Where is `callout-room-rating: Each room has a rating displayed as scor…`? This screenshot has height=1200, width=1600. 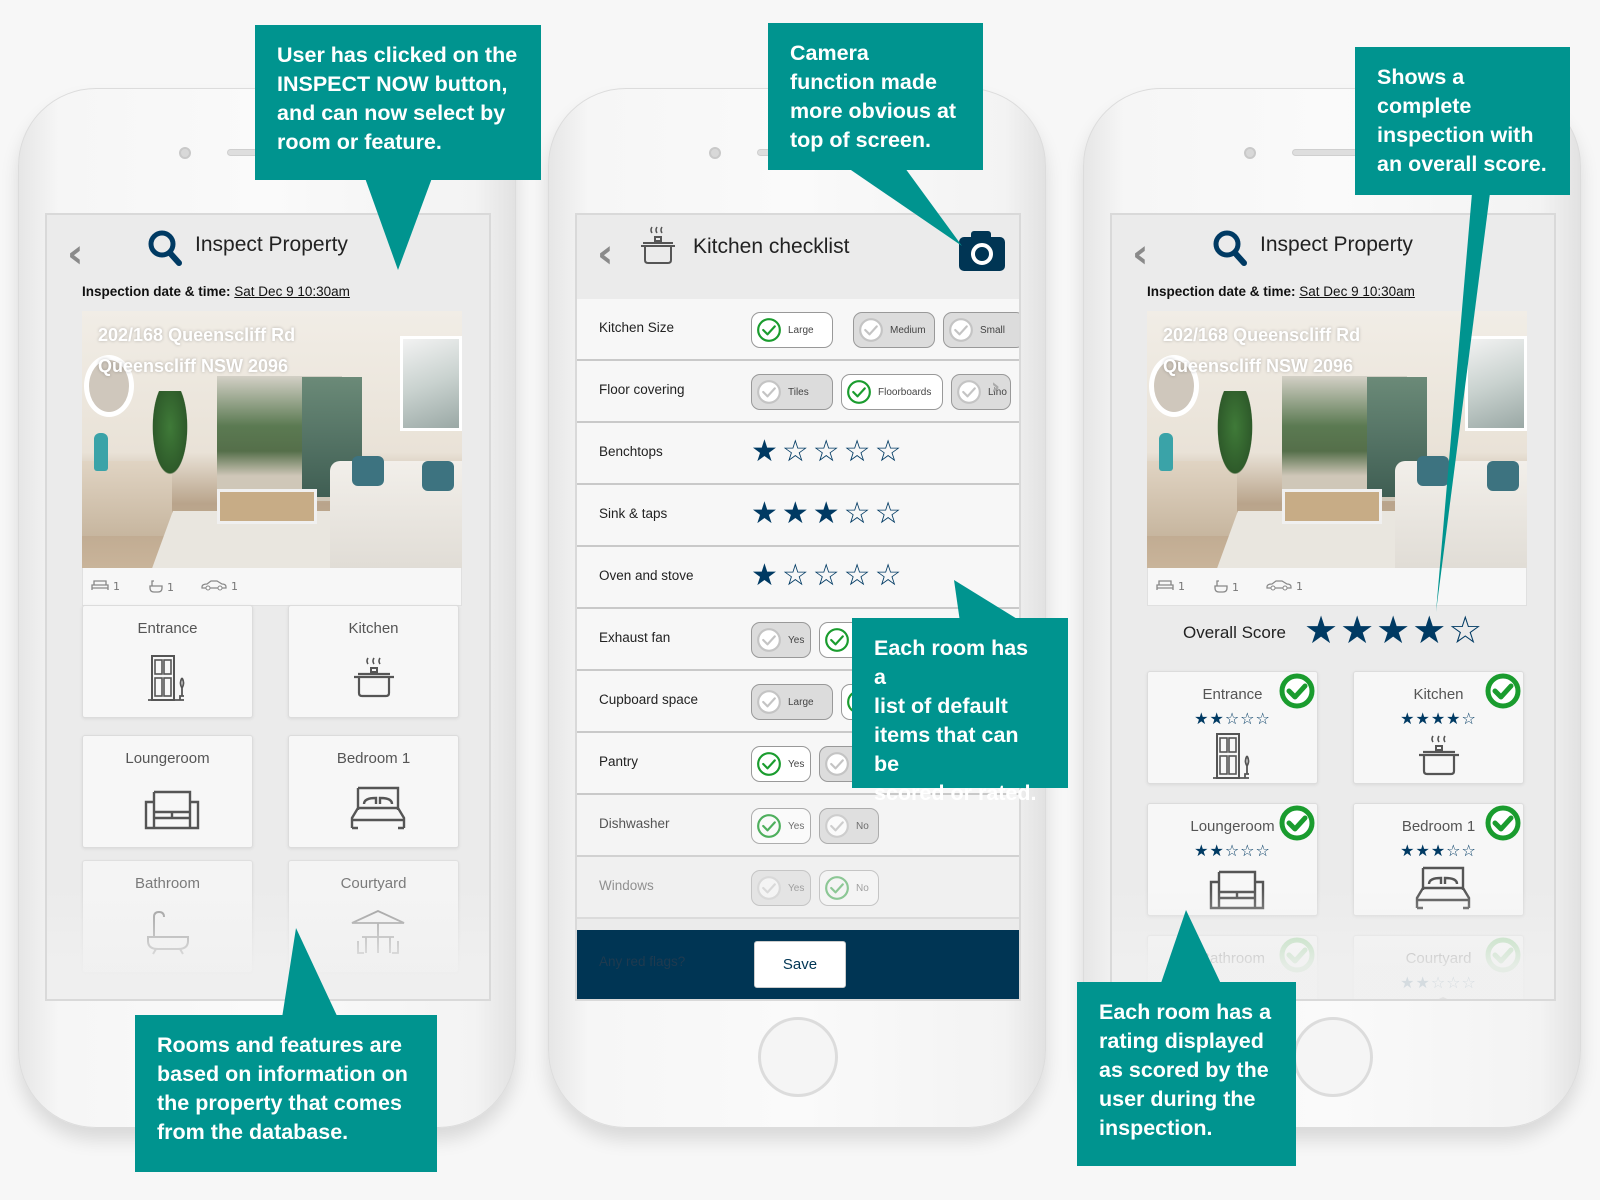
callout-room-rating: Each room has a rating displayed as scor… is located at coordinates (1186, 1074).